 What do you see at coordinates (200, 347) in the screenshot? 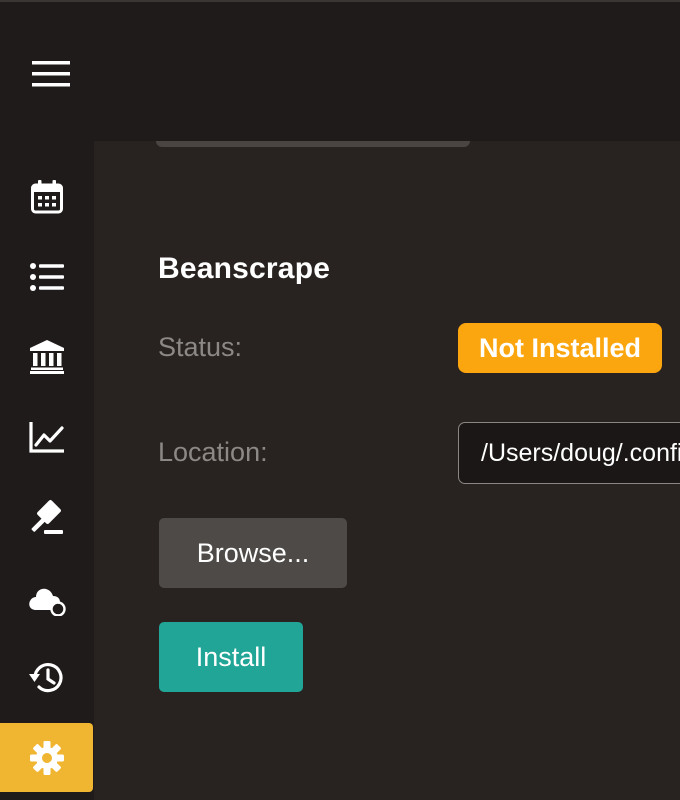
I see `status-label: Status:` at bounding box center [200, 347].